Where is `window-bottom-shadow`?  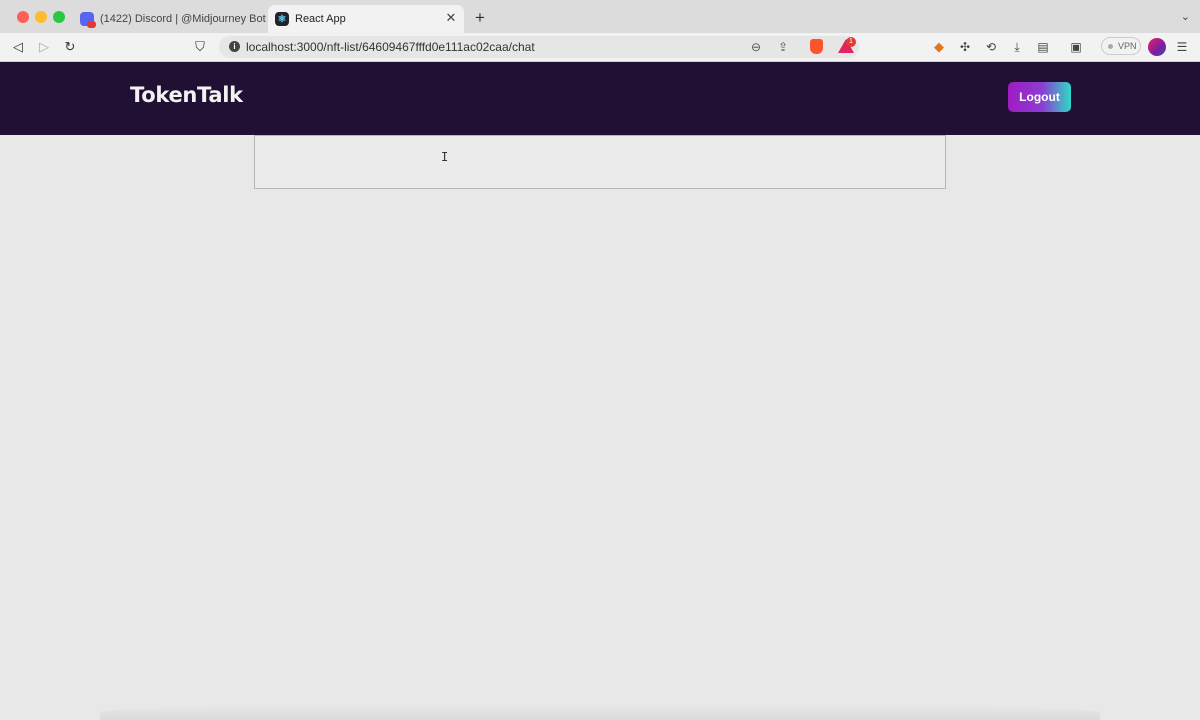
window-bottom-shadow is located at coordinates (600, 712).